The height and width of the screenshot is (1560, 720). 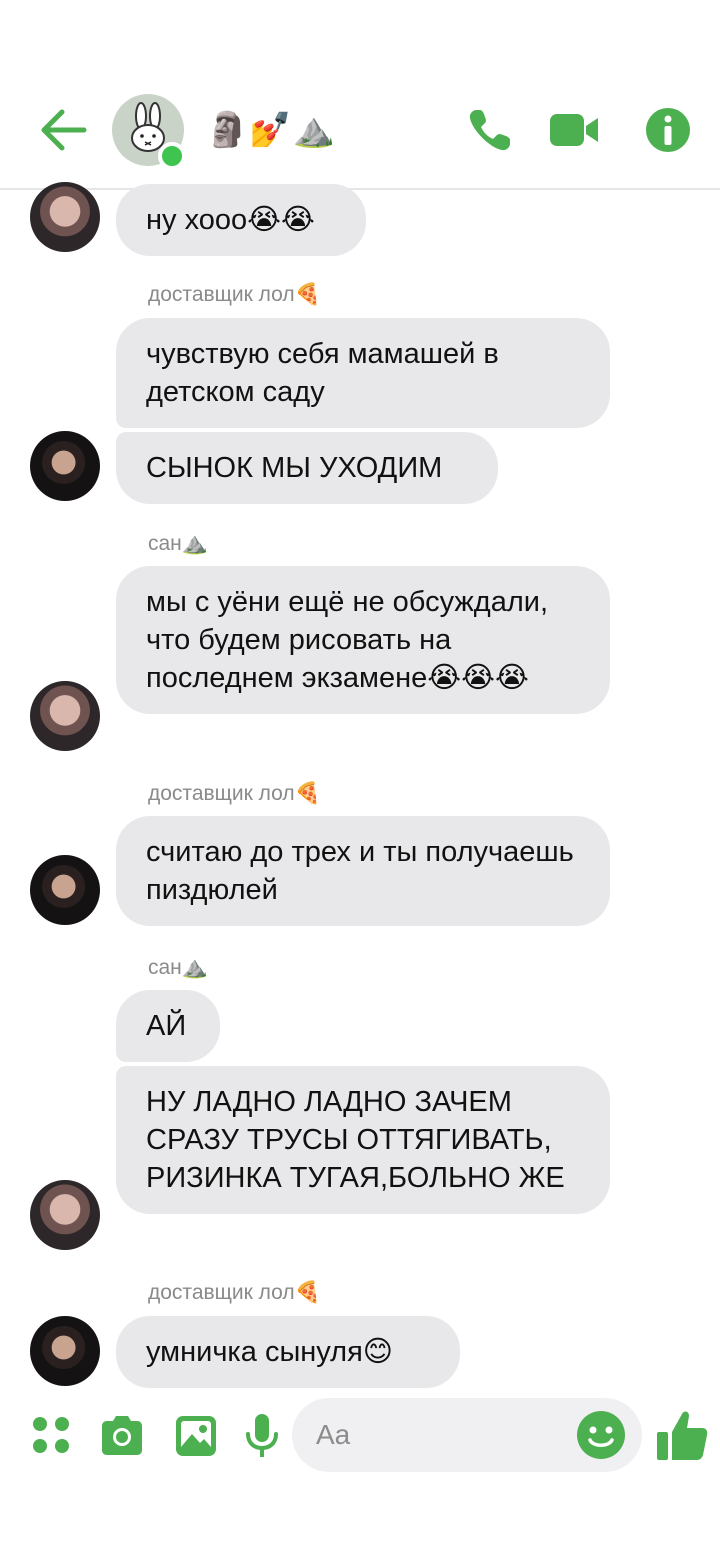 I want to click on phone-call-icon, so click(x=490, y=130).